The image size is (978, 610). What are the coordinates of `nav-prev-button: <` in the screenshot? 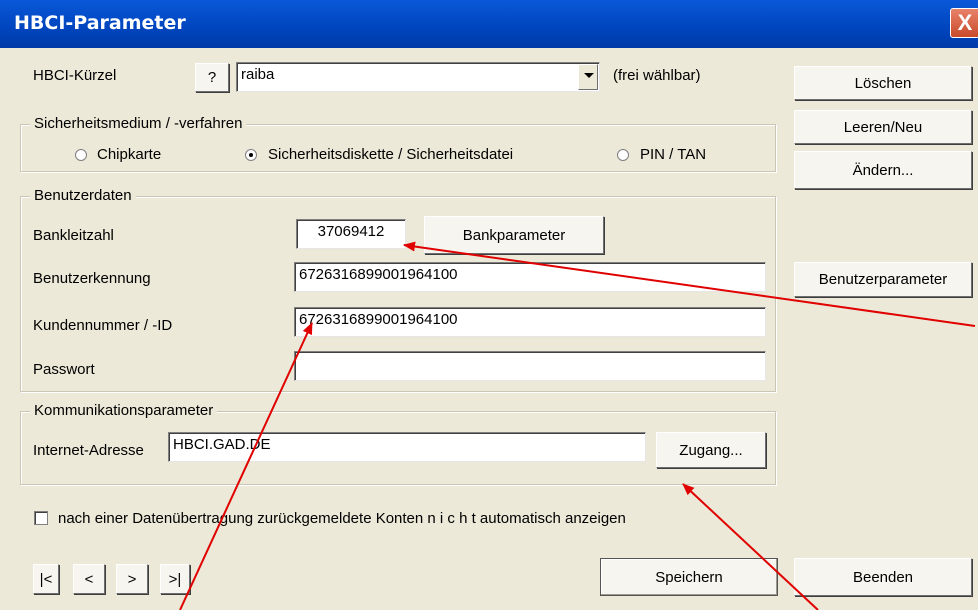 It's located at (89, 579).